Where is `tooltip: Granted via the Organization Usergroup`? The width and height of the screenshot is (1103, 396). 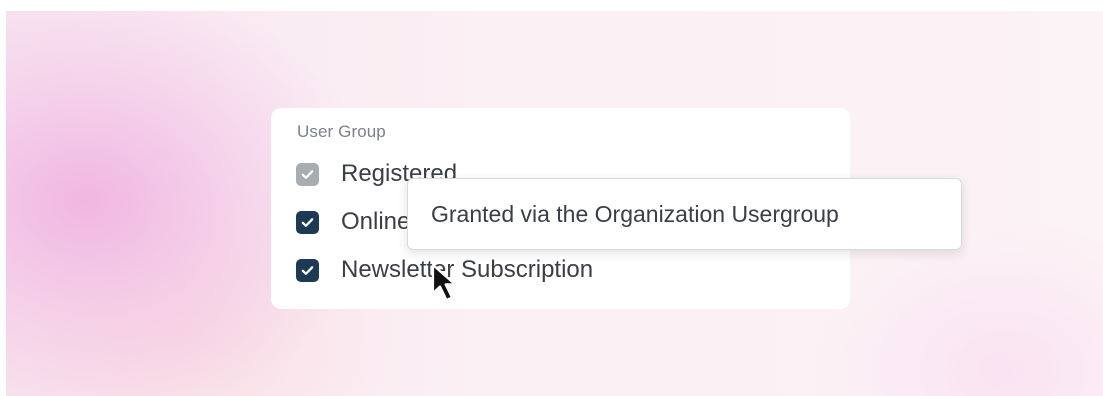 tooltip: Granted via the Organization Usergroup is located at coordinates (684, 214).